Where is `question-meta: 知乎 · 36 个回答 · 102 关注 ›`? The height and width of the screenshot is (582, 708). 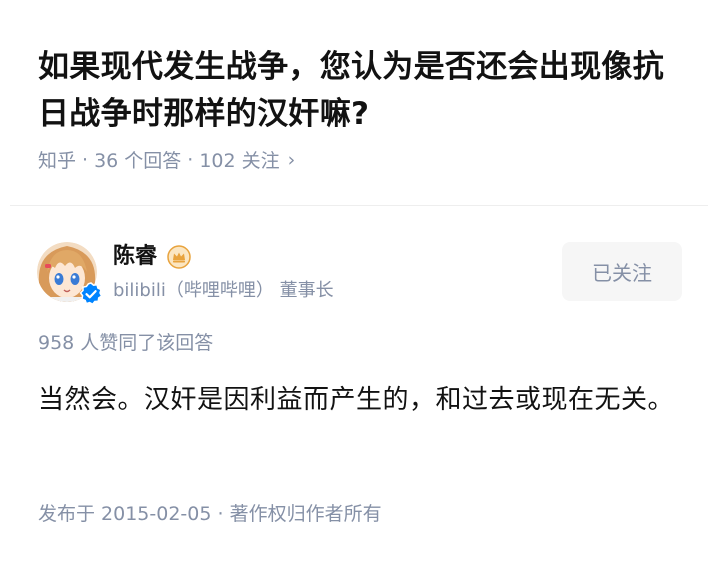
question-meta: 知乎 · 36 个回答 · 102 关注 › is located at coordinates (166, 159).